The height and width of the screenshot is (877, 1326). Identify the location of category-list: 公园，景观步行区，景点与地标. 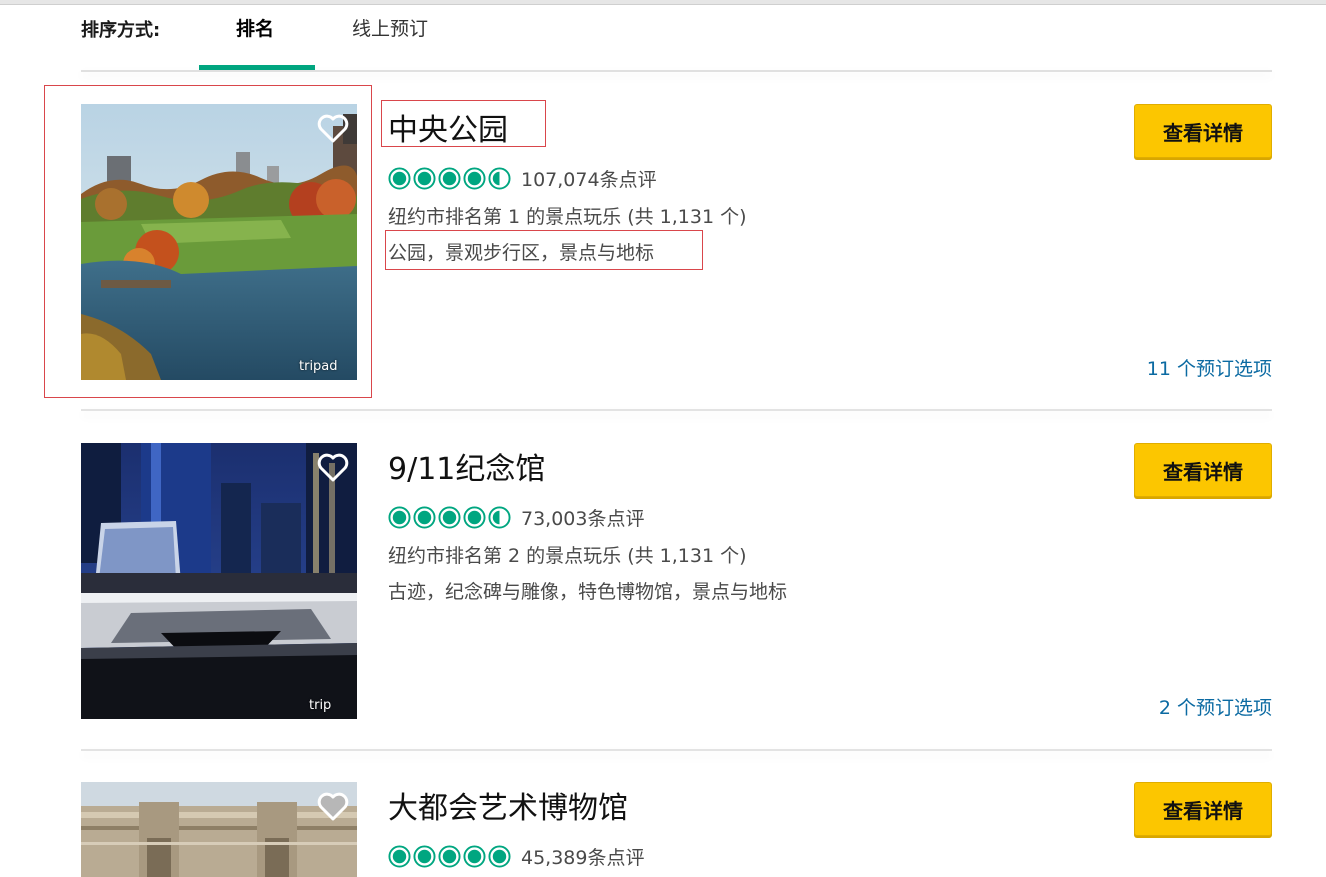
(521, 253).